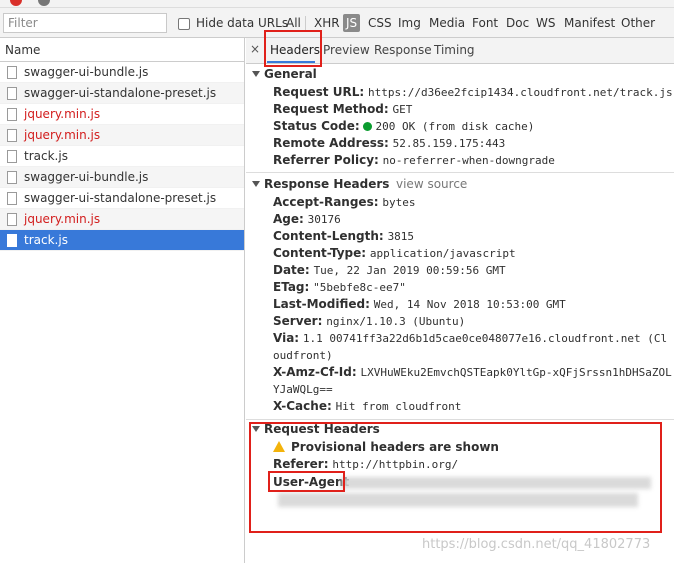  Describe the element at coordinates (473, 219) in the screenshot. I see `header-row: Age: 30176` at that location.